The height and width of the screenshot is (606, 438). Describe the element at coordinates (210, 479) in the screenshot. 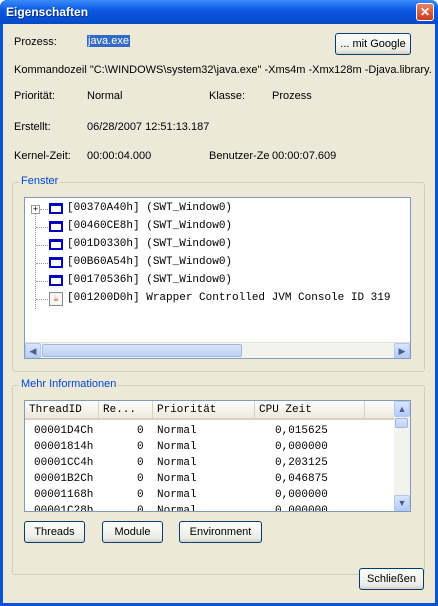

I see `table-row: 00001B2Ch 0 Normal 0,046875` at that location.